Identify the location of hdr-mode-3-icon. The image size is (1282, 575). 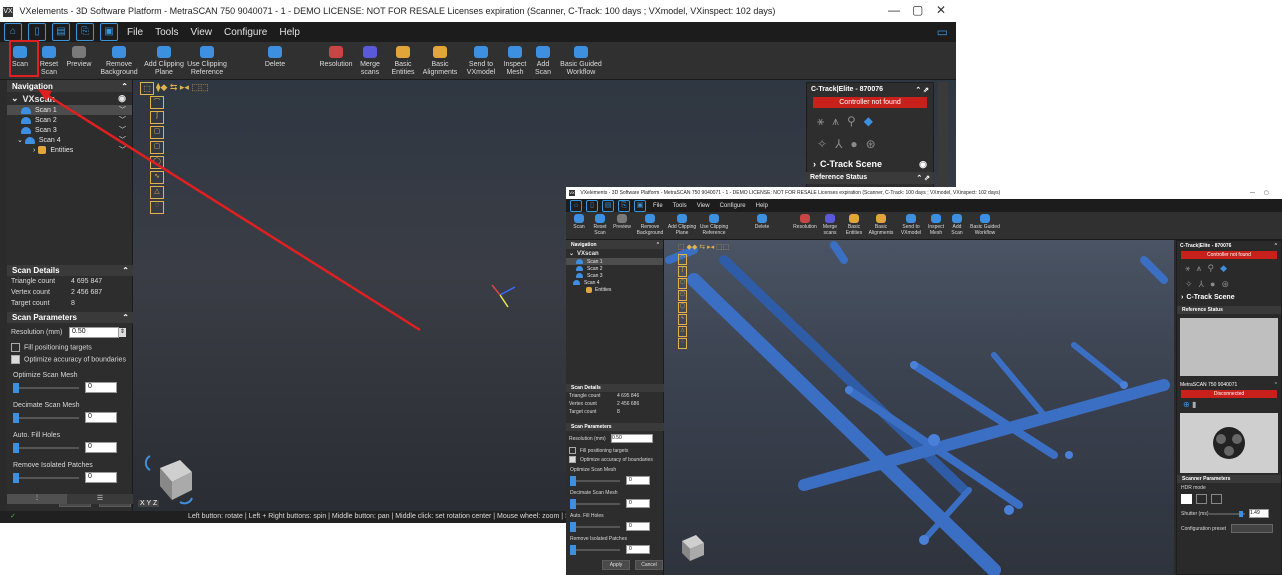
(1216, 499).